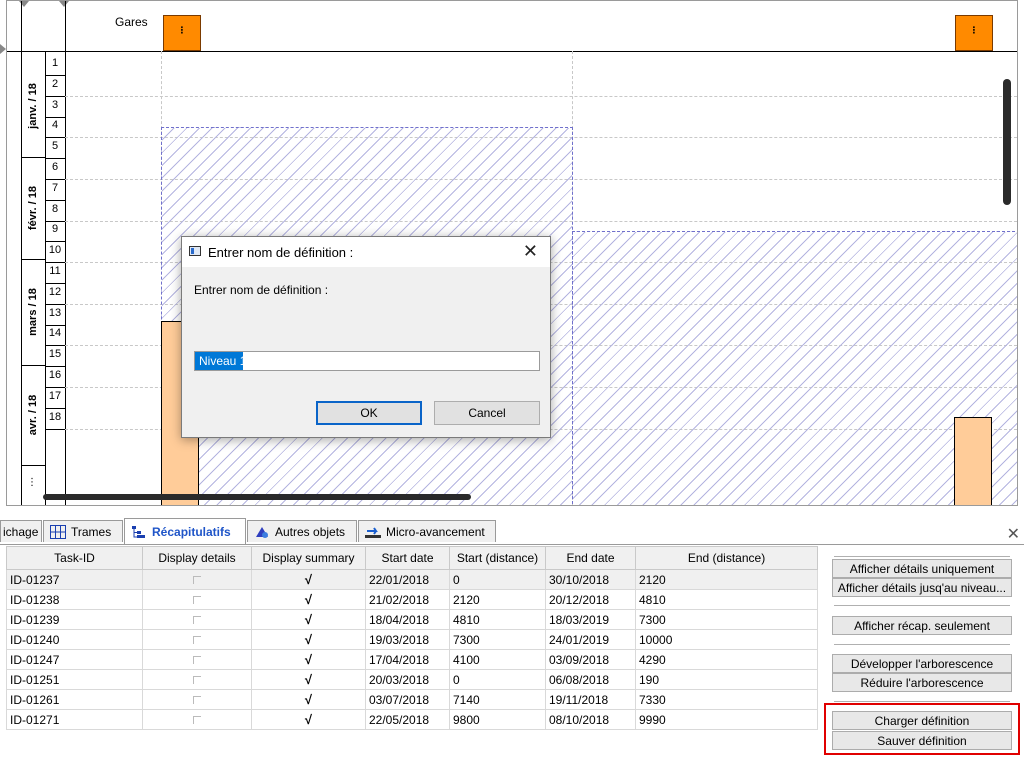  Describe the element at coordinates (497, 599) in the screenshot. I see `start-distance-cell: 2120` at that location.